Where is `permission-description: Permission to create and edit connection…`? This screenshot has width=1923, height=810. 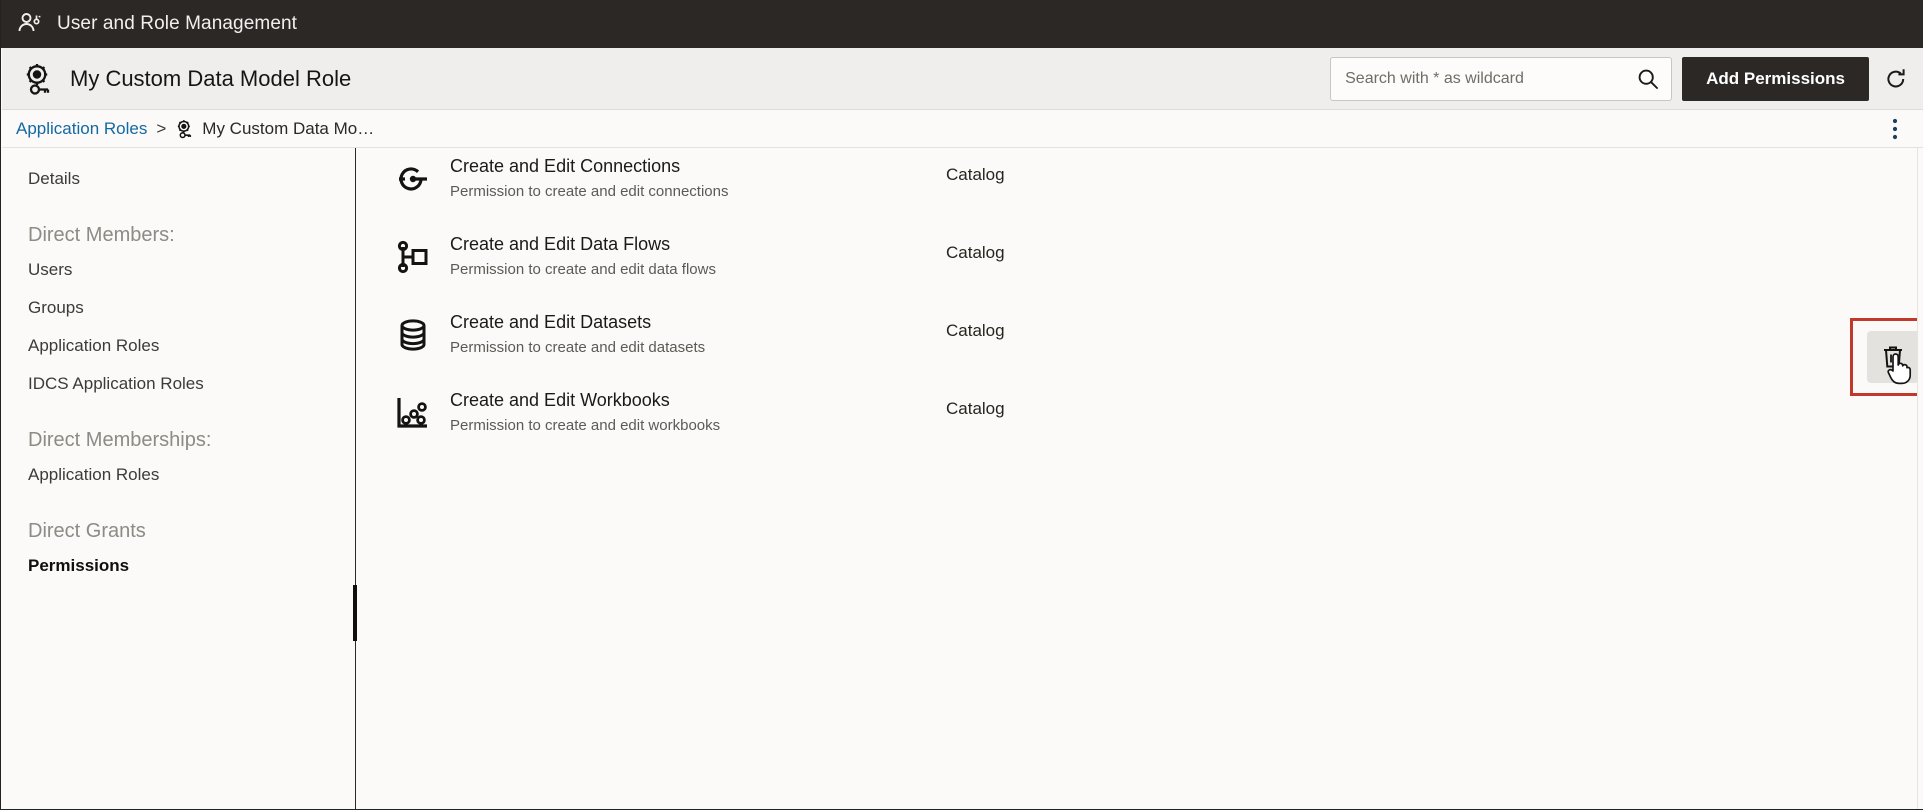 permission-description: Permission to create and edit connection… is located at coordinates (589, 191).